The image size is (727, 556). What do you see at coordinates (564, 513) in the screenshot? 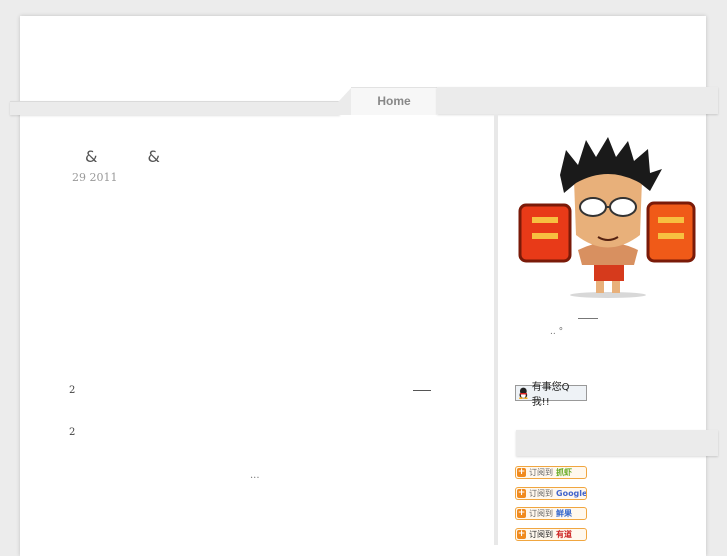
I see `subscribe-brand: 鲜果` at bounding box center [564, 513].